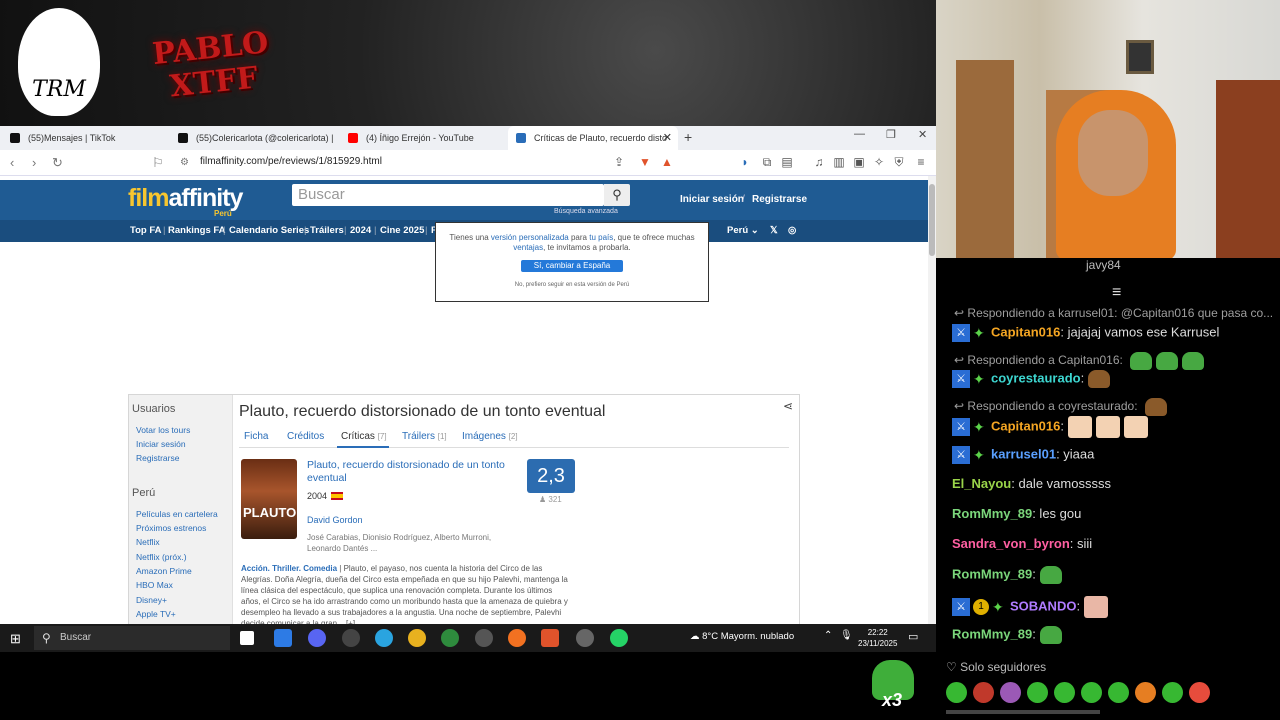 The width and height of the screenshot is (1280, 720). Describe the element at coordinates (256, 436) in the screenshot. I see `tab-ficha: Ficha` at that location.